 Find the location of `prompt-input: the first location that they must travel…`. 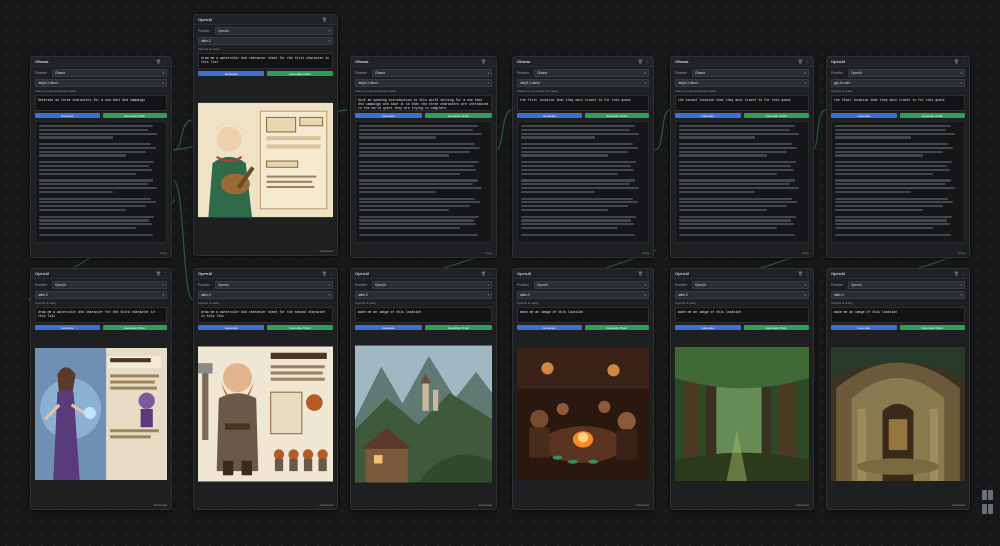

prompt-input: the first location that they must travel… is located at coordinates (583, 103).